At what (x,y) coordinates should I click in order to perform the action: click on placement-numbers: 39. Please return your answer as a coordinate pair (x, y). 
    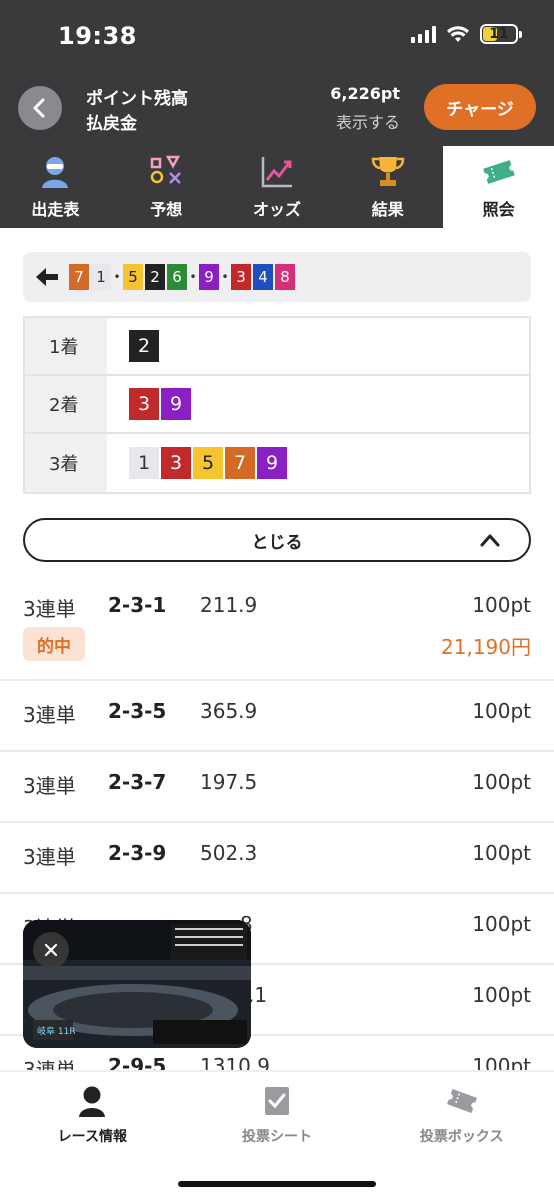
    Looking at the image, I should click on (318, 404).